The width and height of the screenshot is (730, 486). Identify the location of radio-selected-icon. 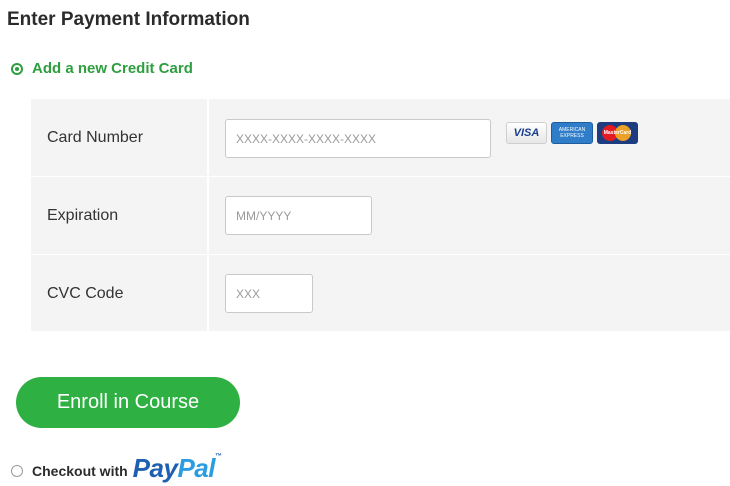
(17, 68).